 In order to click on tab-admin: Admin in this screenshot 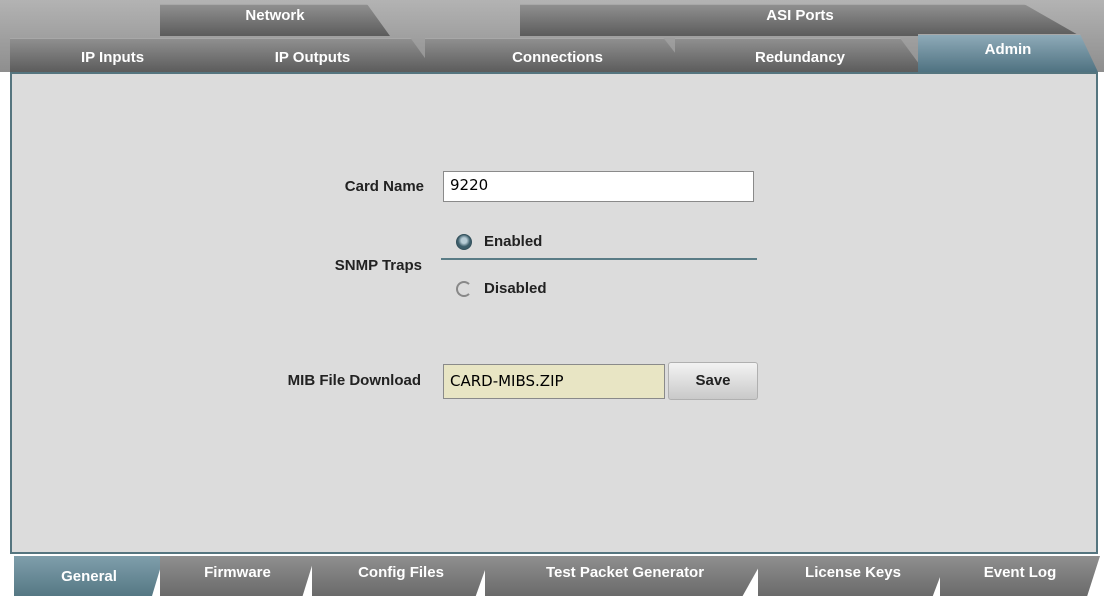, I will do `click(1008, 53)`.